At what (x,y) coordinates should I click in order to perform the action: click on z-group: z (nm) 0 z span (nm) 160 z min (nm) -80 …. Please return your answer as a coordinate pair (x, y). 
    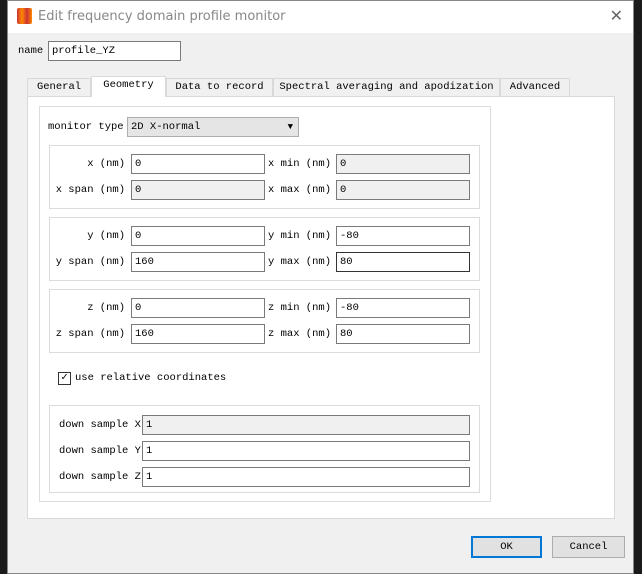
    Looking at the image, I should click on (264, 321).